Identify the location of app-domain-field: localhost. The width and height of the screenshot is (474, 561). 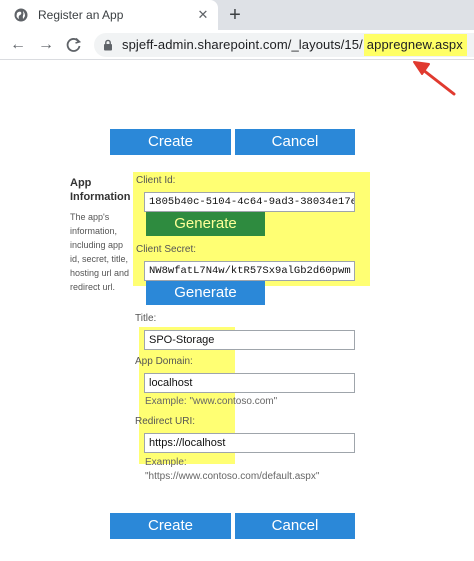
(249, 383).